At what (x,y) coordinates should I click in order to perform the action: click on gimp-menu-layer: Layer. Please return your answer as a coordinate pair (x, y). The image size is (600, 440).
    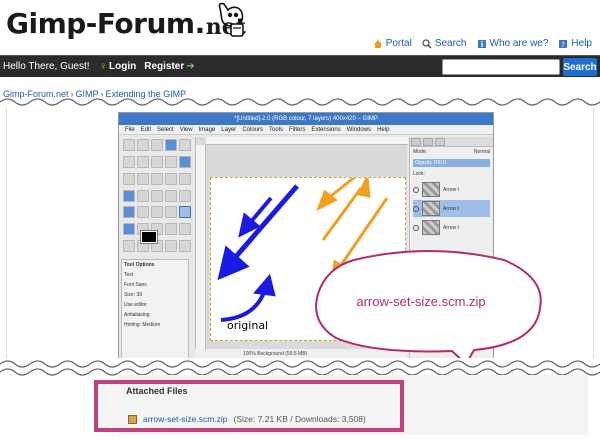
    Looking at the image, I should click on (229, 129).